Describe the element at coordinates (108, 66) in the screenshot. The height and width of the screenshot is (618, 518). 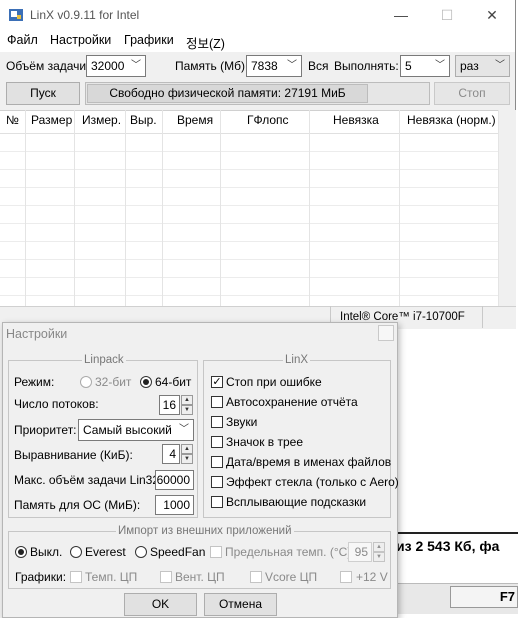
I see `problem-size-value: 32000` at that location.